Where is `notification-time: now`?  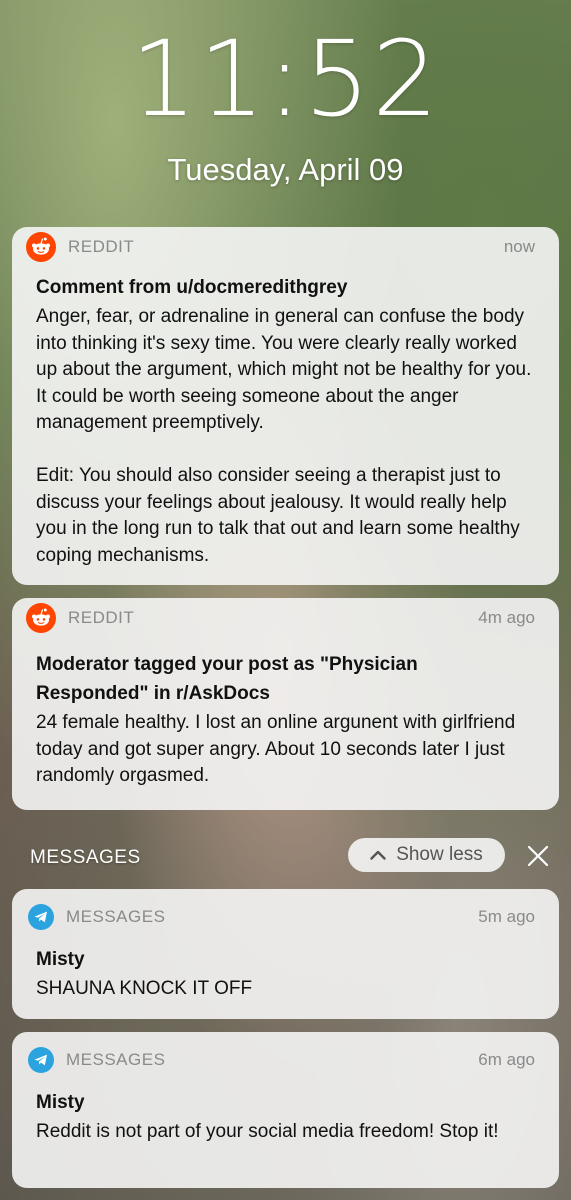
notification-time: now is located at coordinates (519, 246).